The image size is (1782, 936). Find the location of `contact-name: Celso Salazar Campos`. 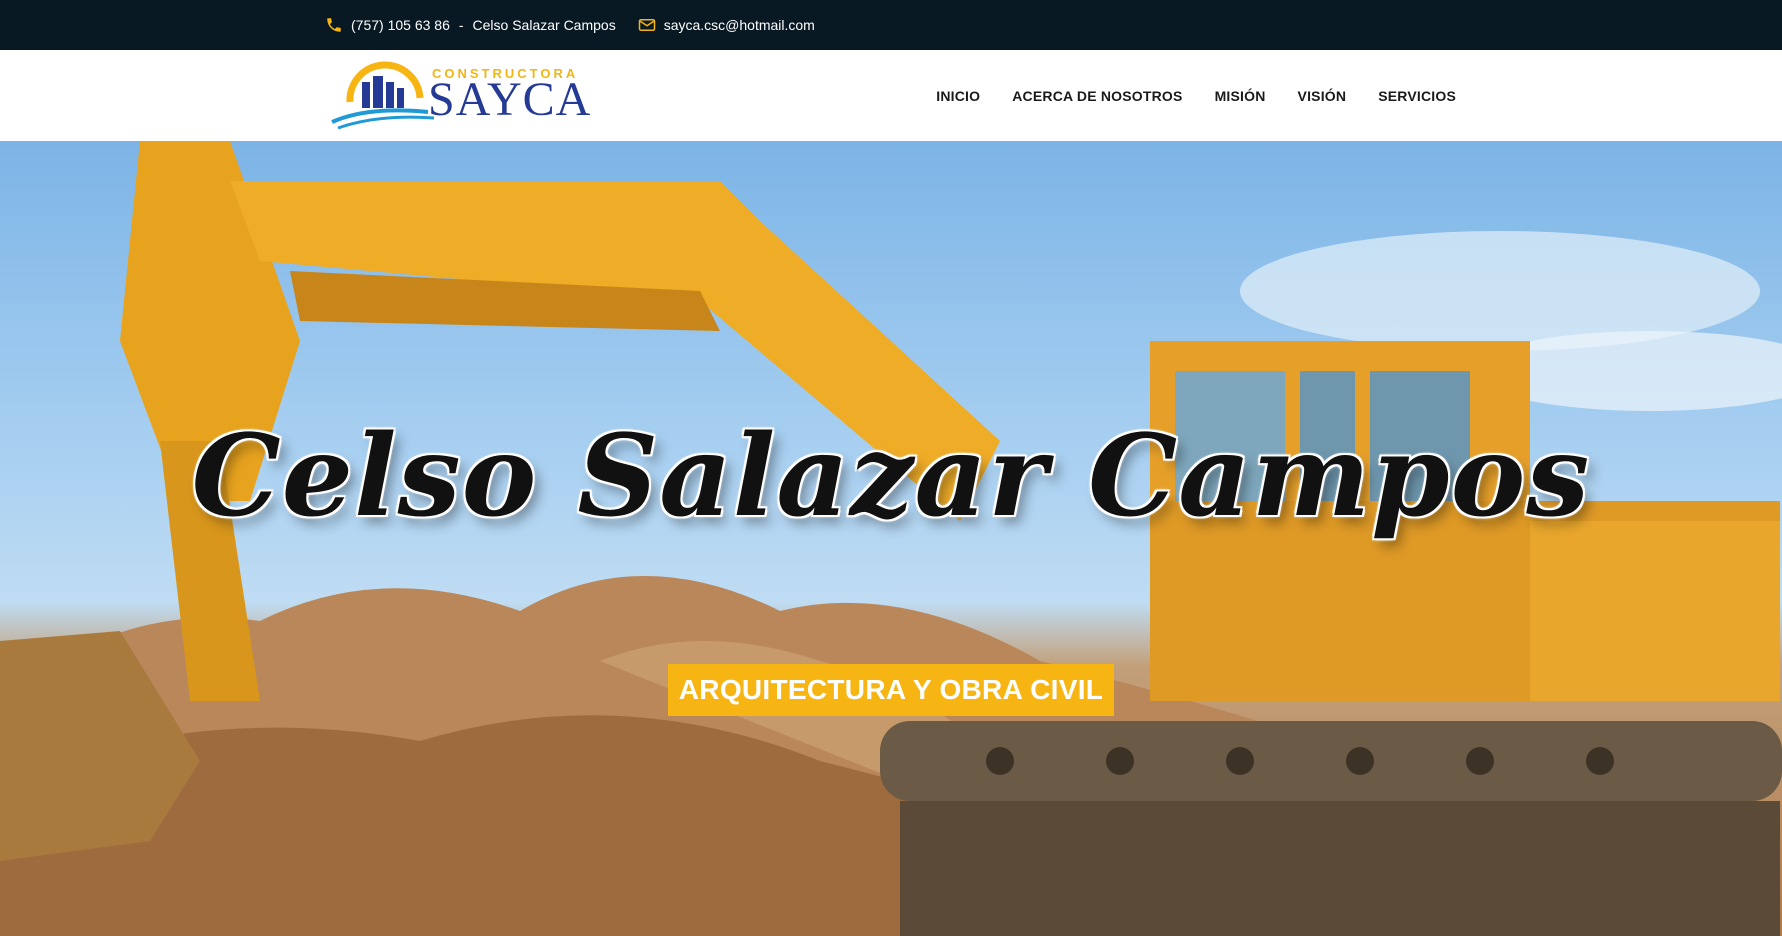

contact-name: Celso Salazar Campos is located at coordinates (544, 25).